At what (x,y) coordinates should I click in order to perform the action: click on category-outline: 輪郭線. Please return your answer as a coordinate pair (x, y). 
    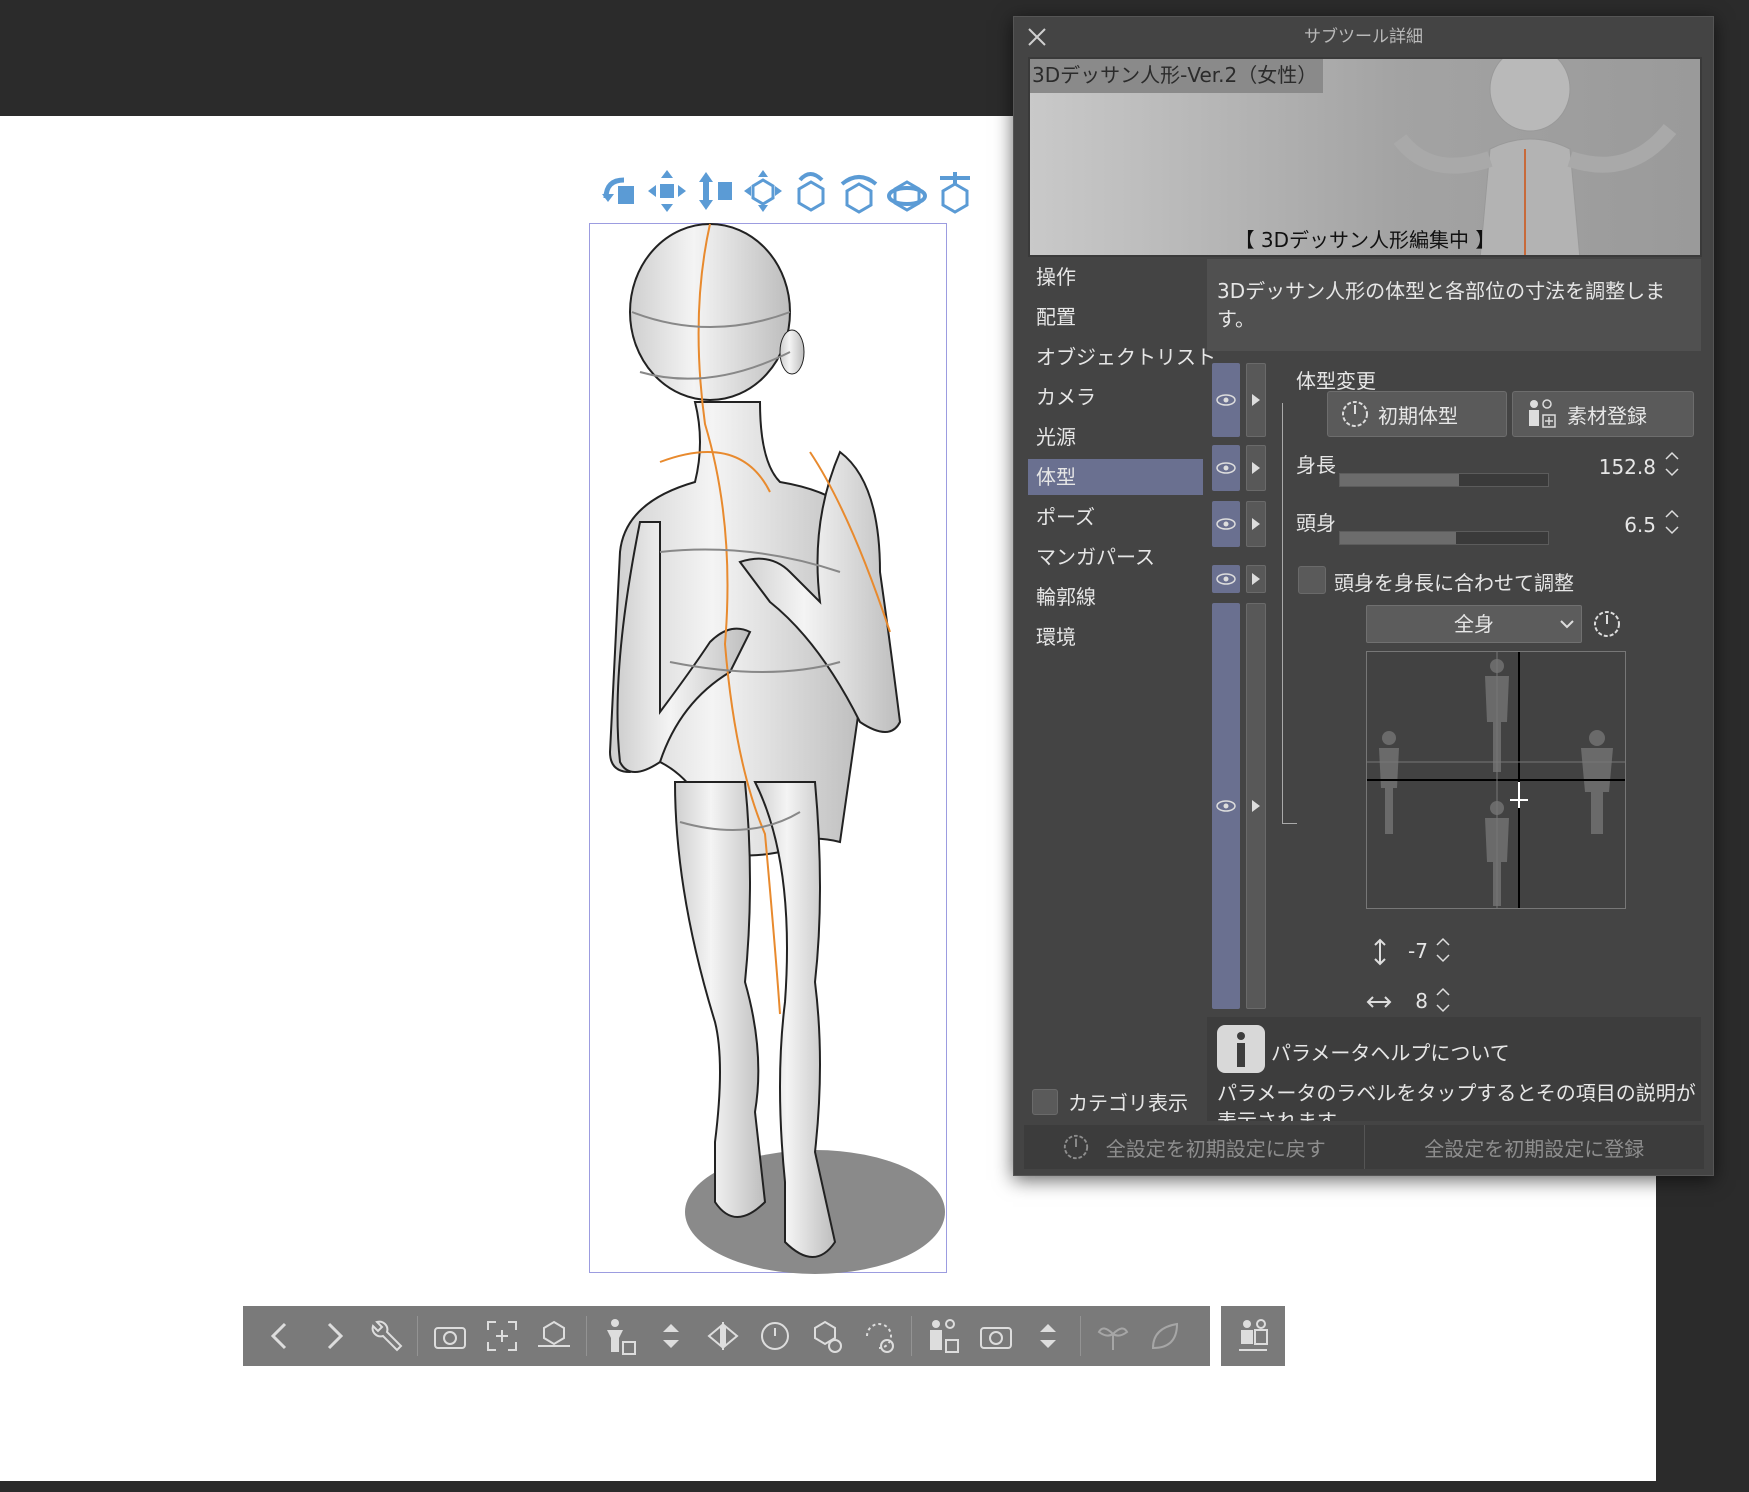
    Looking at the image, I should click on (1115, 597).